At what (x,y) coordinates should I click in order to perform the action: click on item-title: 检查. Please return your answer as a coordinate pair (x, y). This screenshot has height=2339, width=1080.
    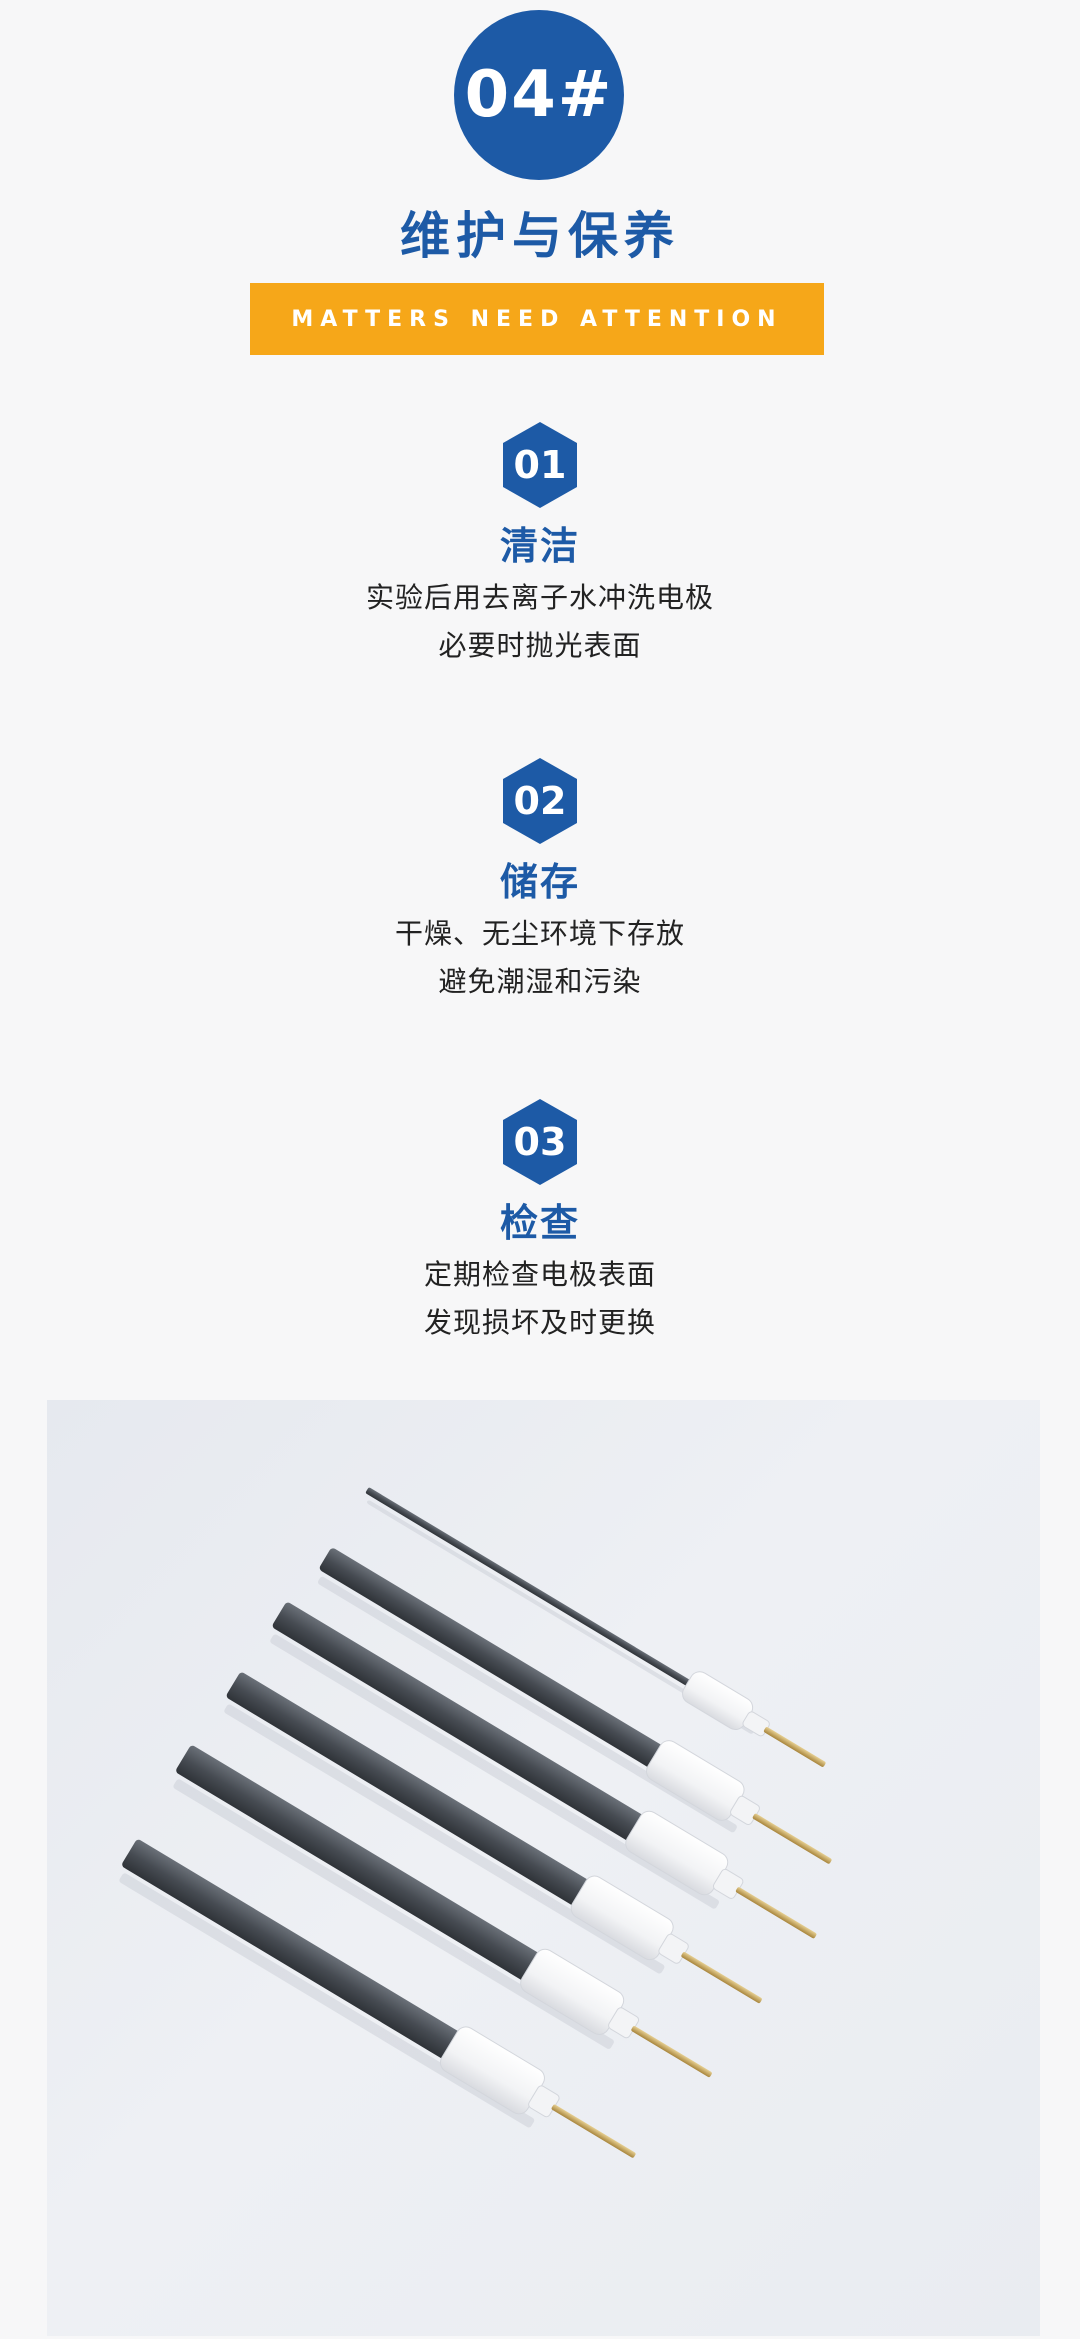
    Looking at the image, I should click on (539, 1223).